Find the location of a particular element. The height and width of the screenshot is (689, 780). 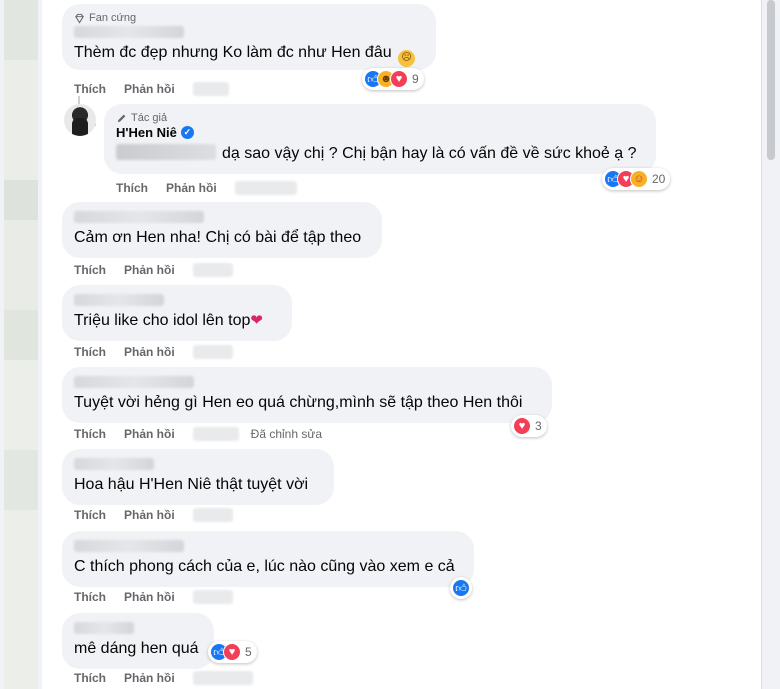

comment-bubble: mê dáng hen quá is located at coordinates (138, 641).